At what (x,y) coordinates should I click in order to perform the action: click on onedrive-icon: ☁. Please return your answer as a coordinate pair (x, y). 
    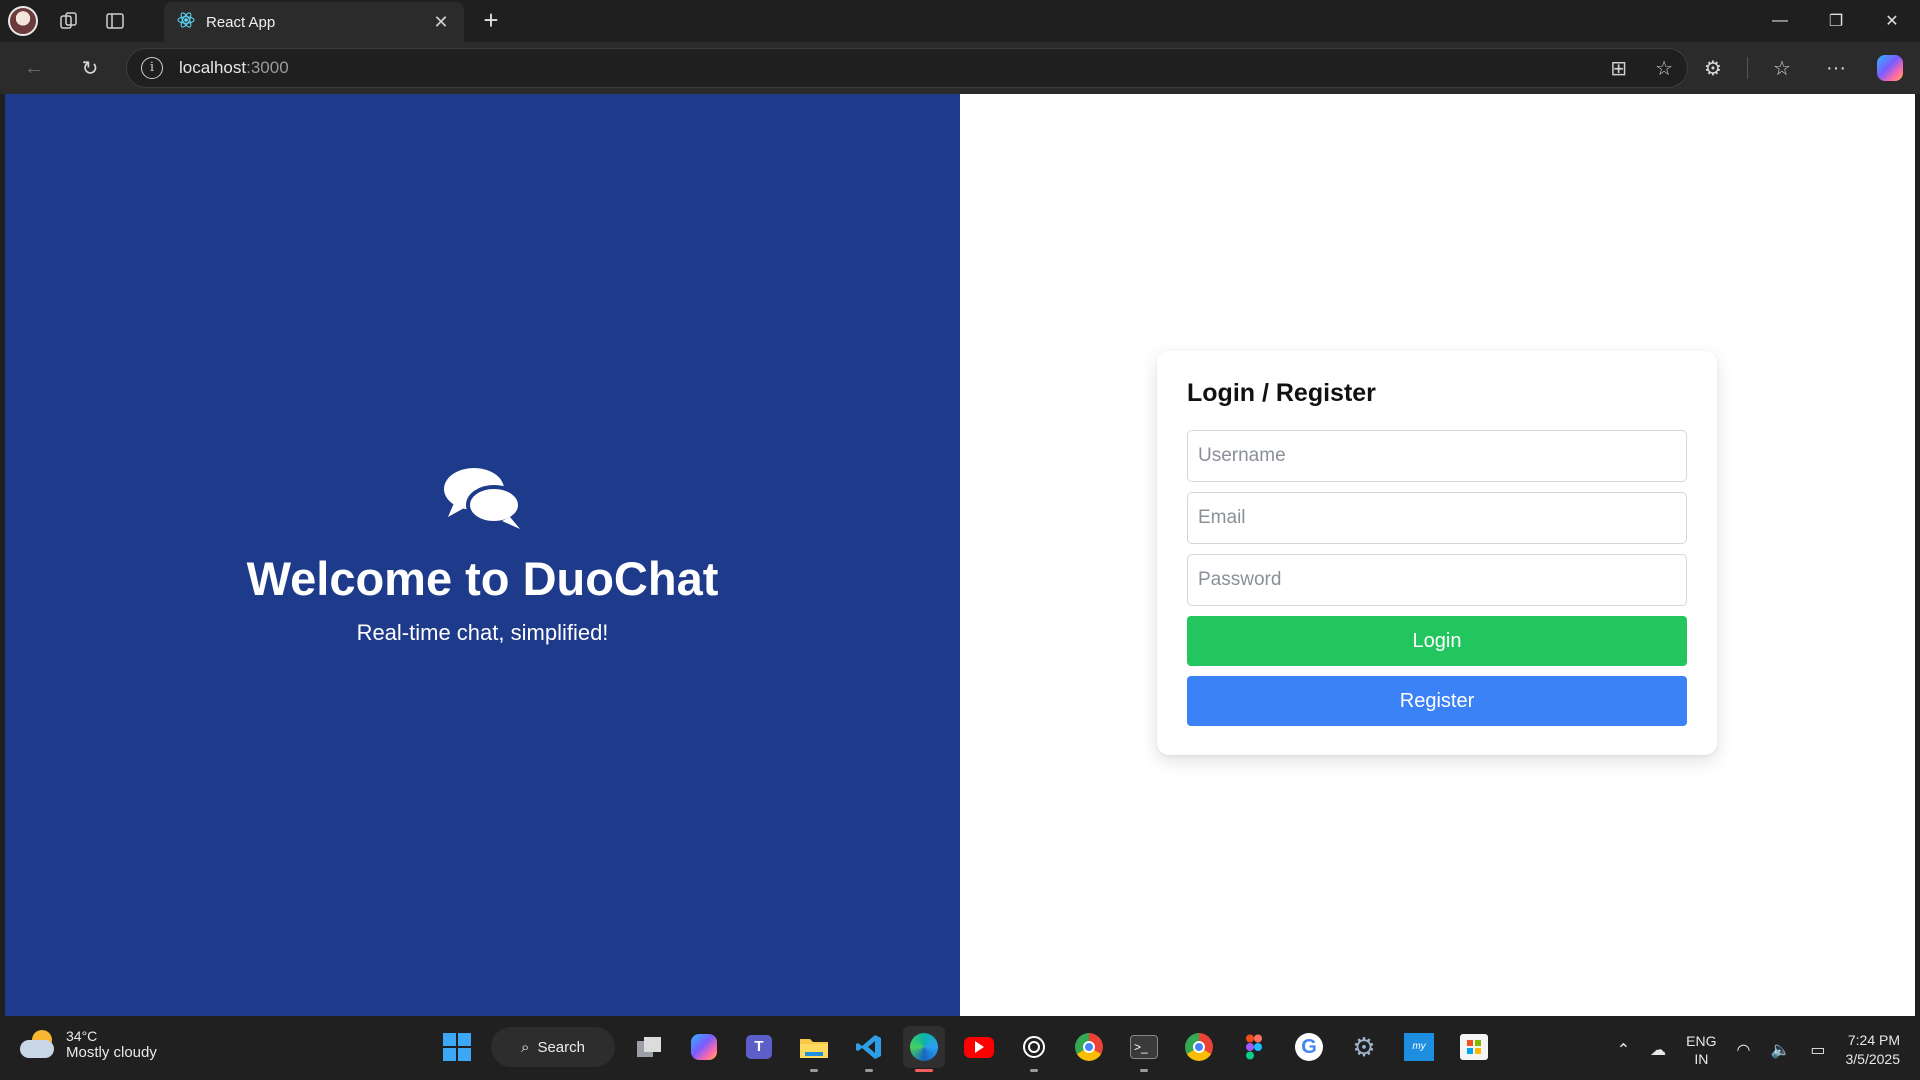
    Looking at the image, I should click on (1658, 1050).